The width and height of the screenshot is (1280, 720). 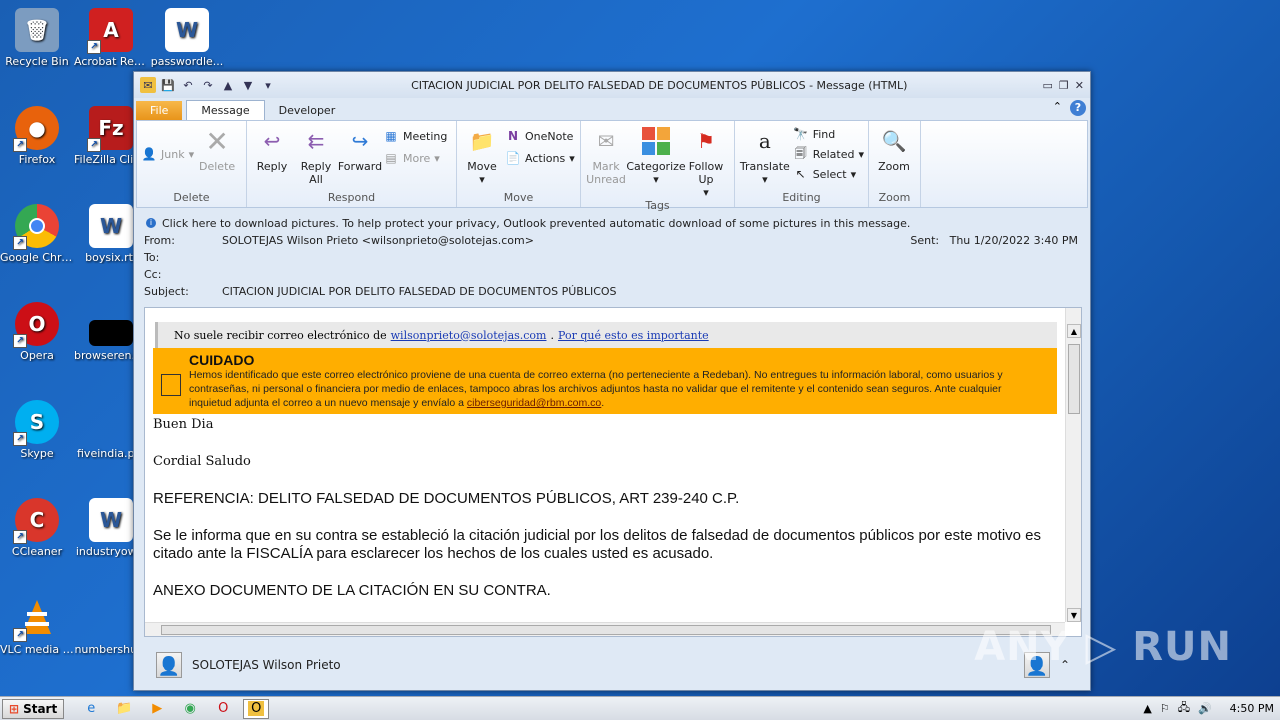 I want to click on actions-icon: 📄, so click(x=513, y=158).